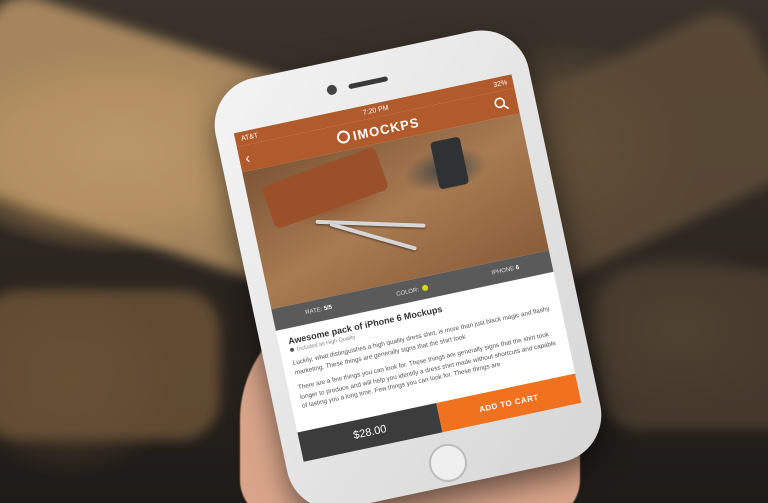 Image resolution: width=768 pixels, height=503 pixels. What do you see at coordinates (412, 290) in the screenshot?
I see `spec-color: COLOR:` at bounding box center [412, 290].